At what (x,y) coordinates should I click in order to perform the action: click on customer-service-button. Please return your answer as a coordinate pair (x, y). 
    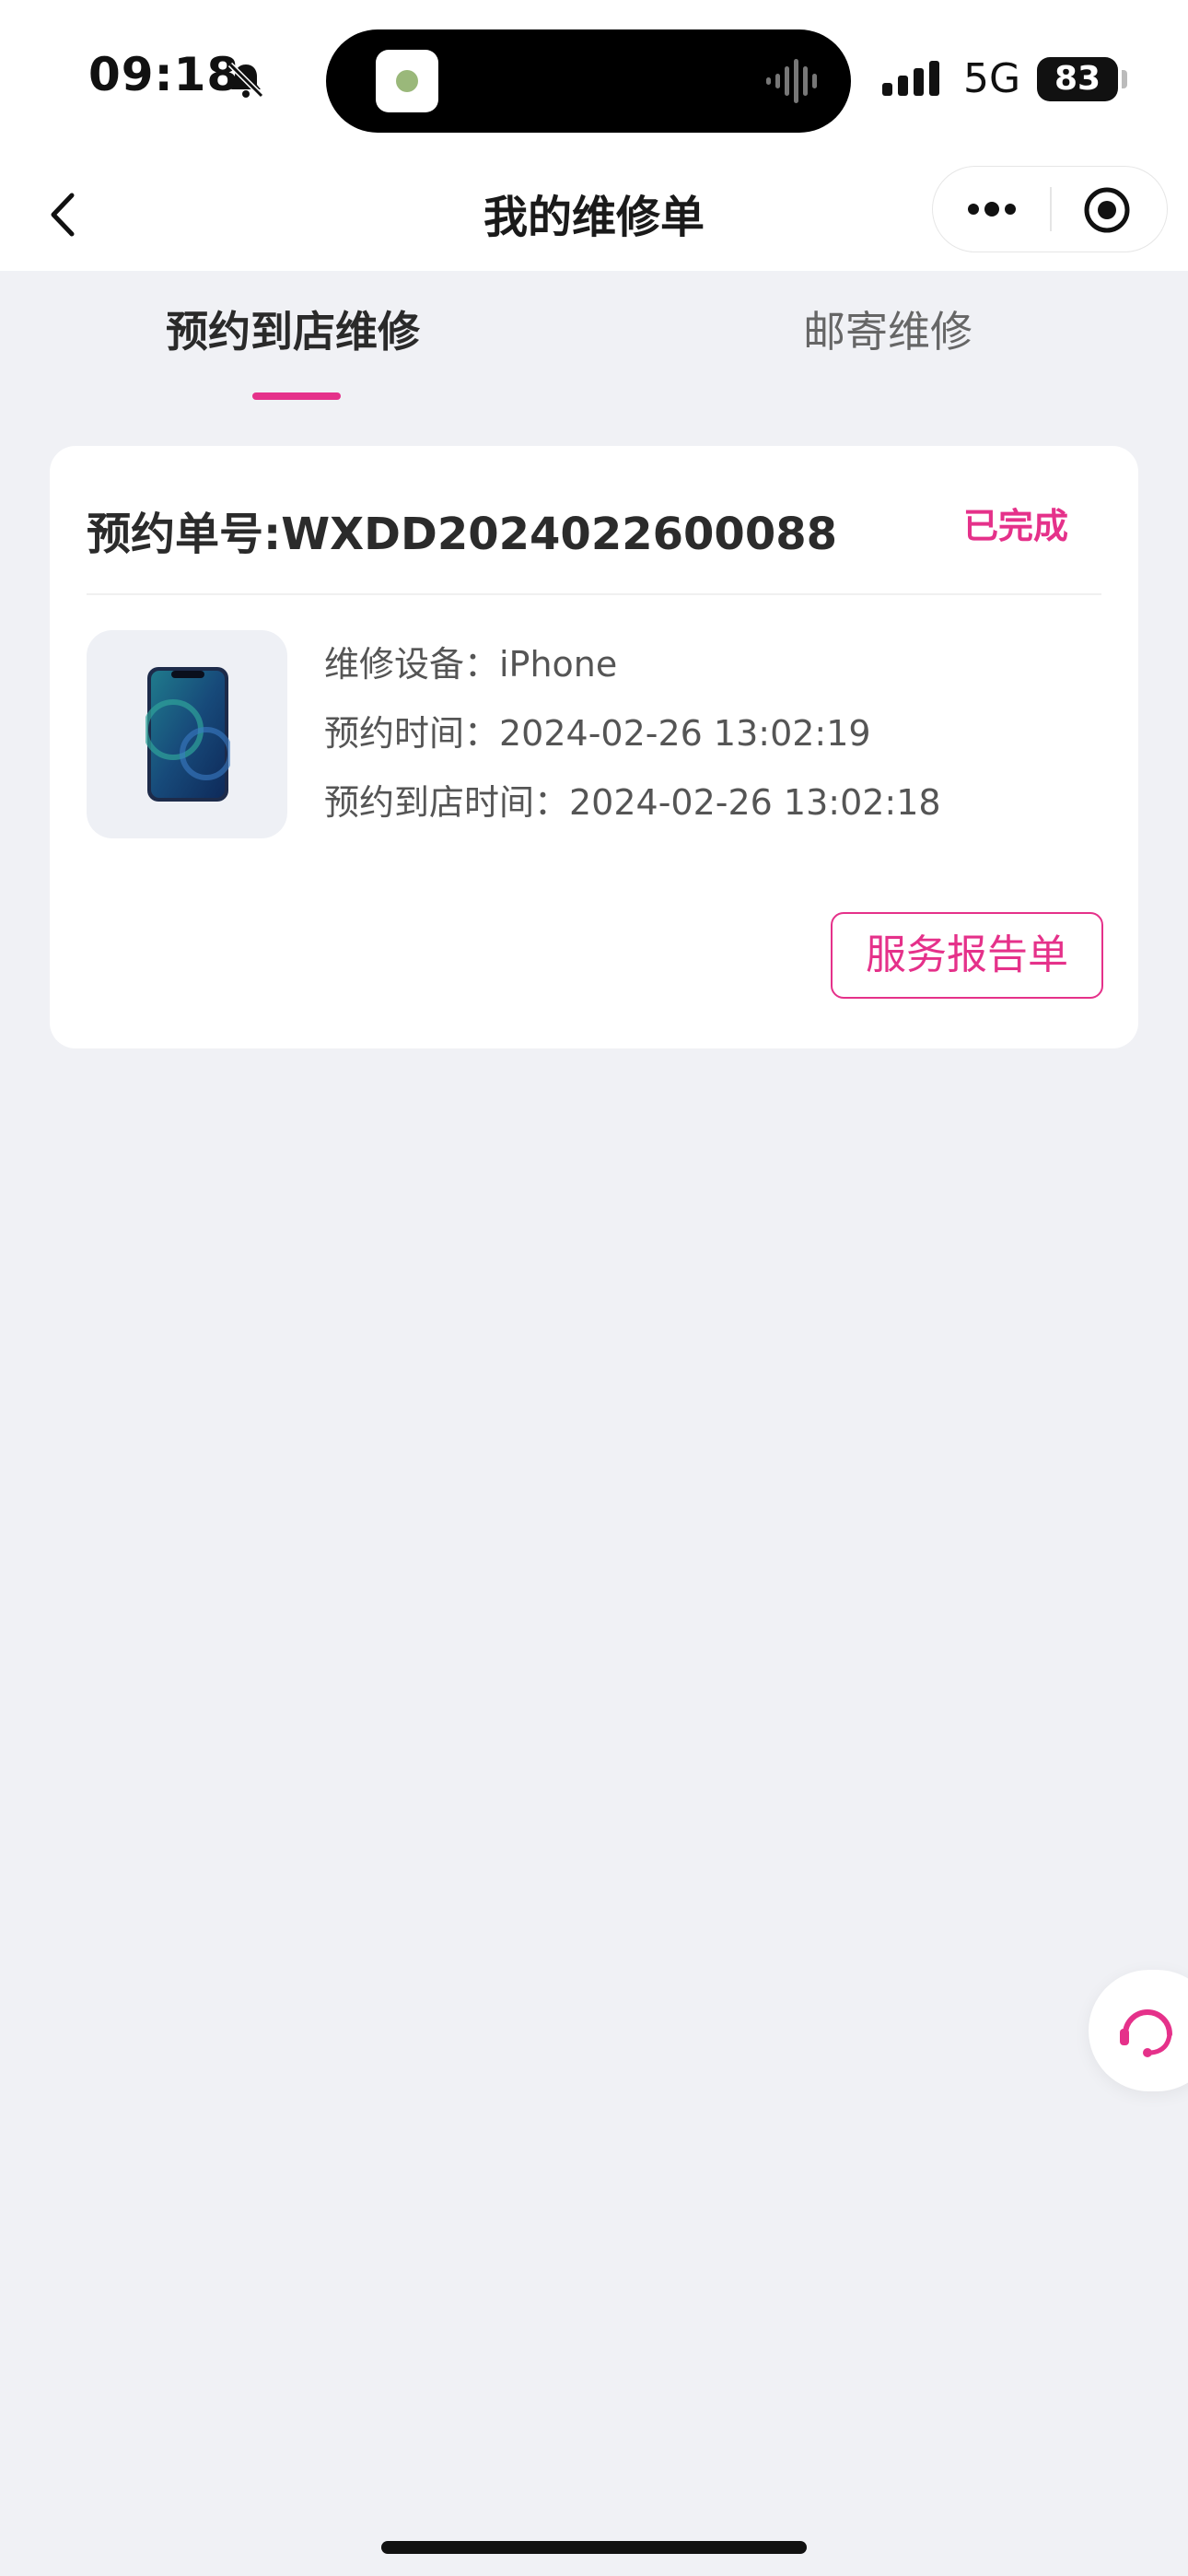
    Looking at the image, I should click on (1138, 2030).